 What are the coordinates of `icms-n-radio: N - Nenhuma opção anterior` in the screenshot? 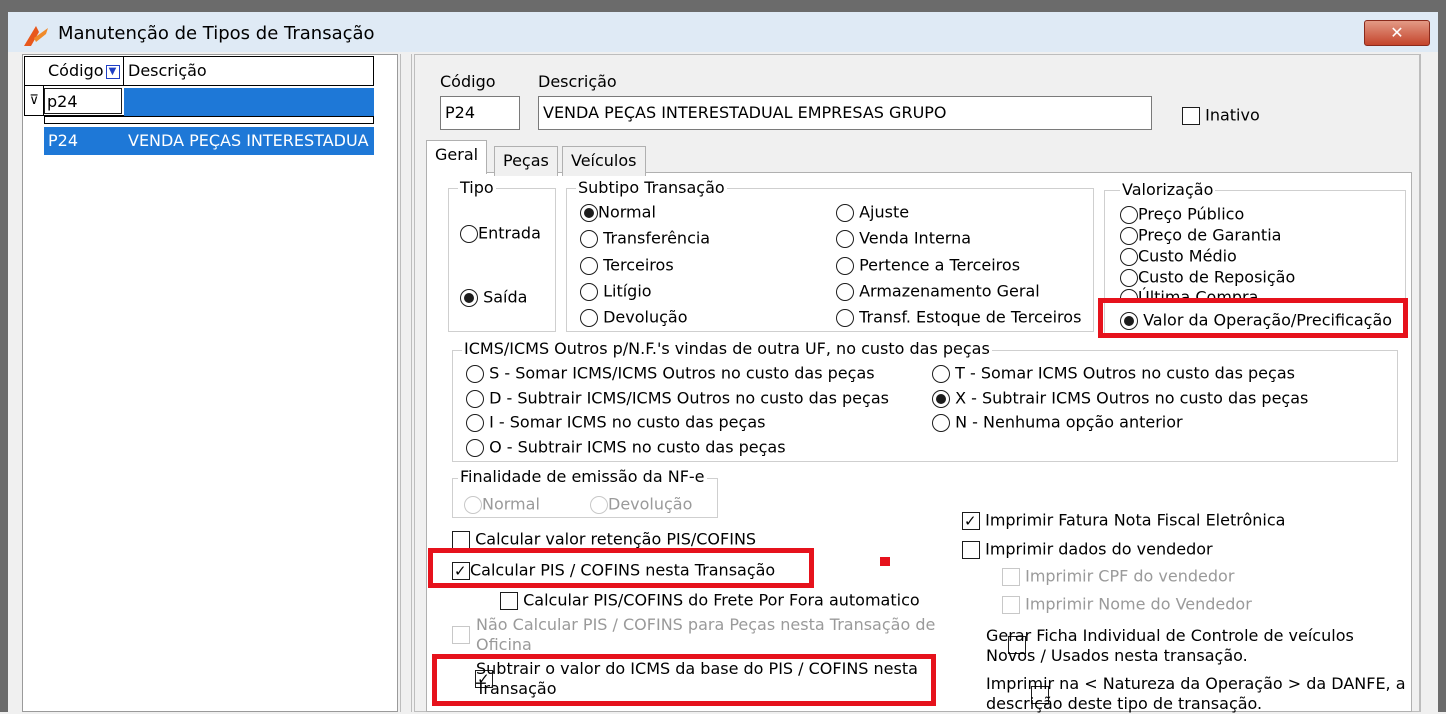 It's located at (1057, 422).